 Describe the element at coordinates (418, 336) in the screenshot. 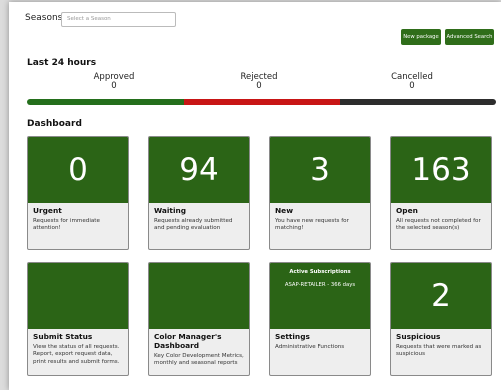

I see `suspicious-title: Suspicious` at that location.